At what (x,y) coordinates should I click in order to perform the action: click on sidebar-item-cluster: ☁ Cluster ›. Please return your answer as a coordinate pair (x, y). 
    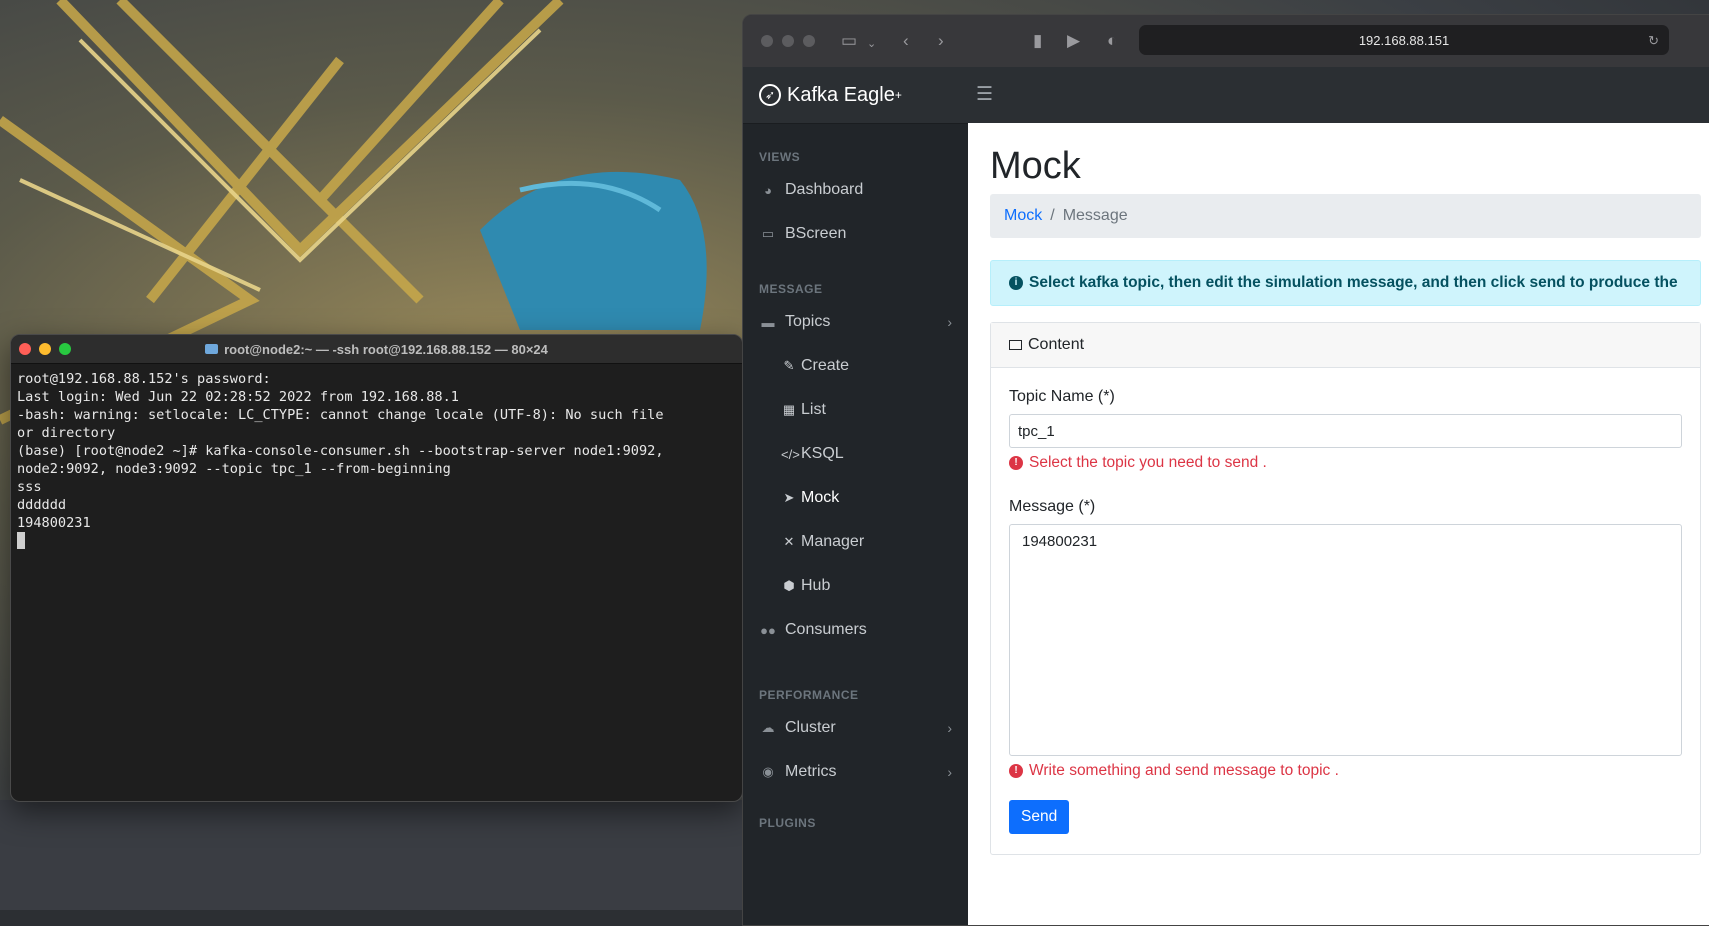
    Looking at the image, I should click on (855, 728).